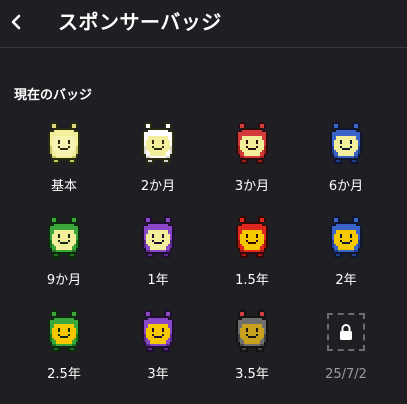 Image resolution: width=407 pixels, height=404 pixels. I want to click on badge-label: 2か月, so click(158, 186).